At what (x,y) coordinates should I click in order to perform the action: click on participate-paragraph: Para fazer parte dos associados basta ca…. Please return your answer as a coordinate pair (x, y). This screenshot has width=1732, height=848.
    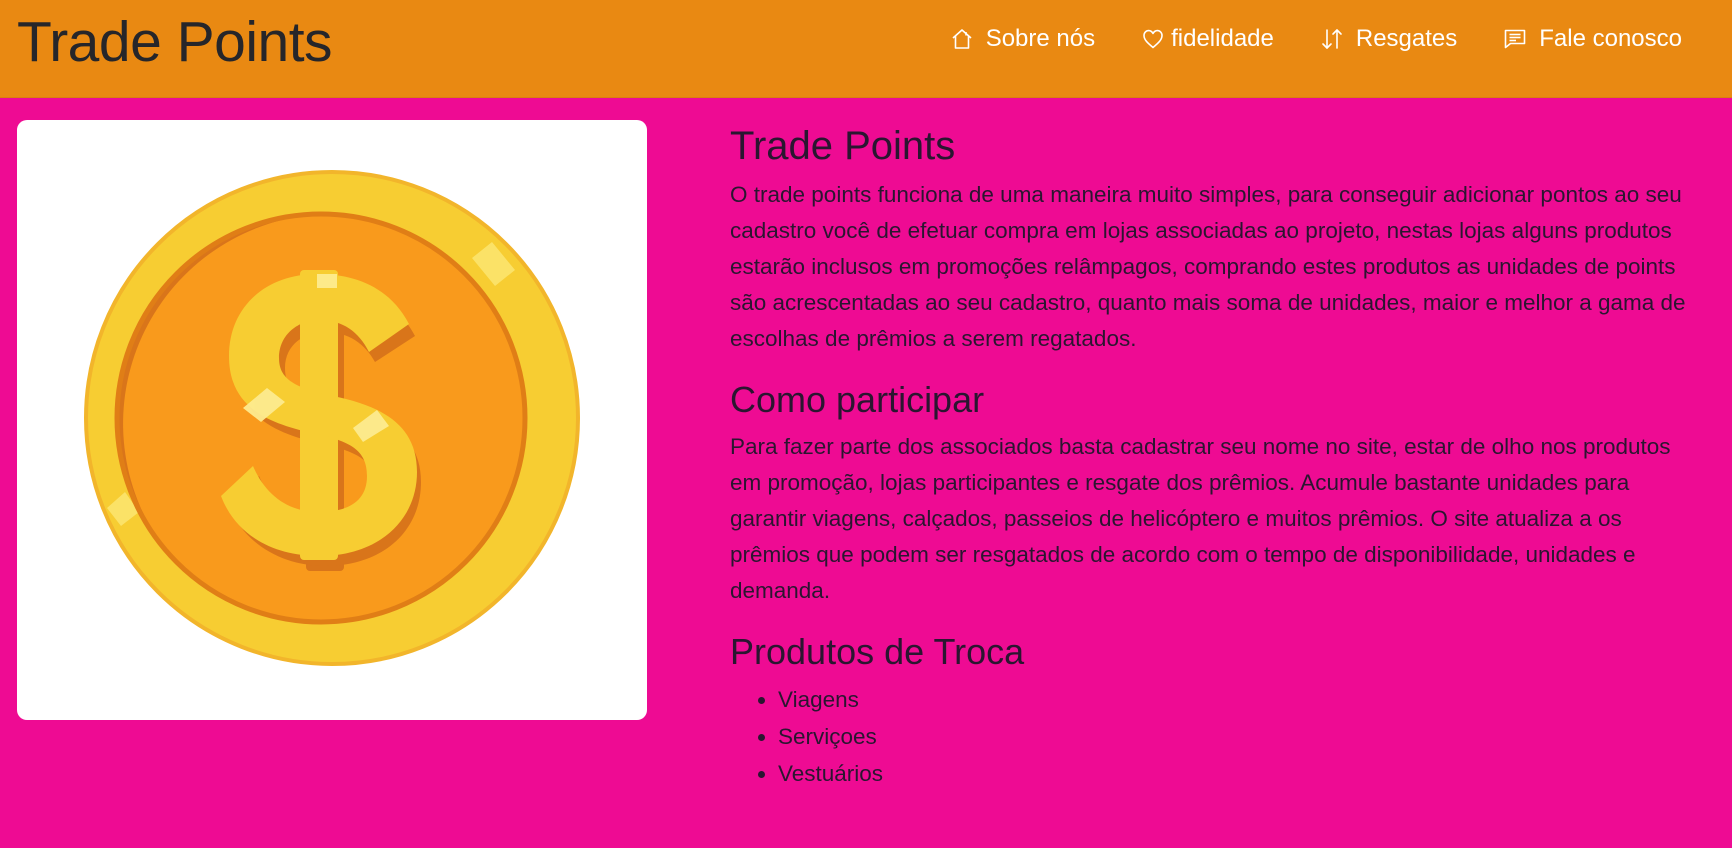
    Looking at the image, I should click on (1200, 518).